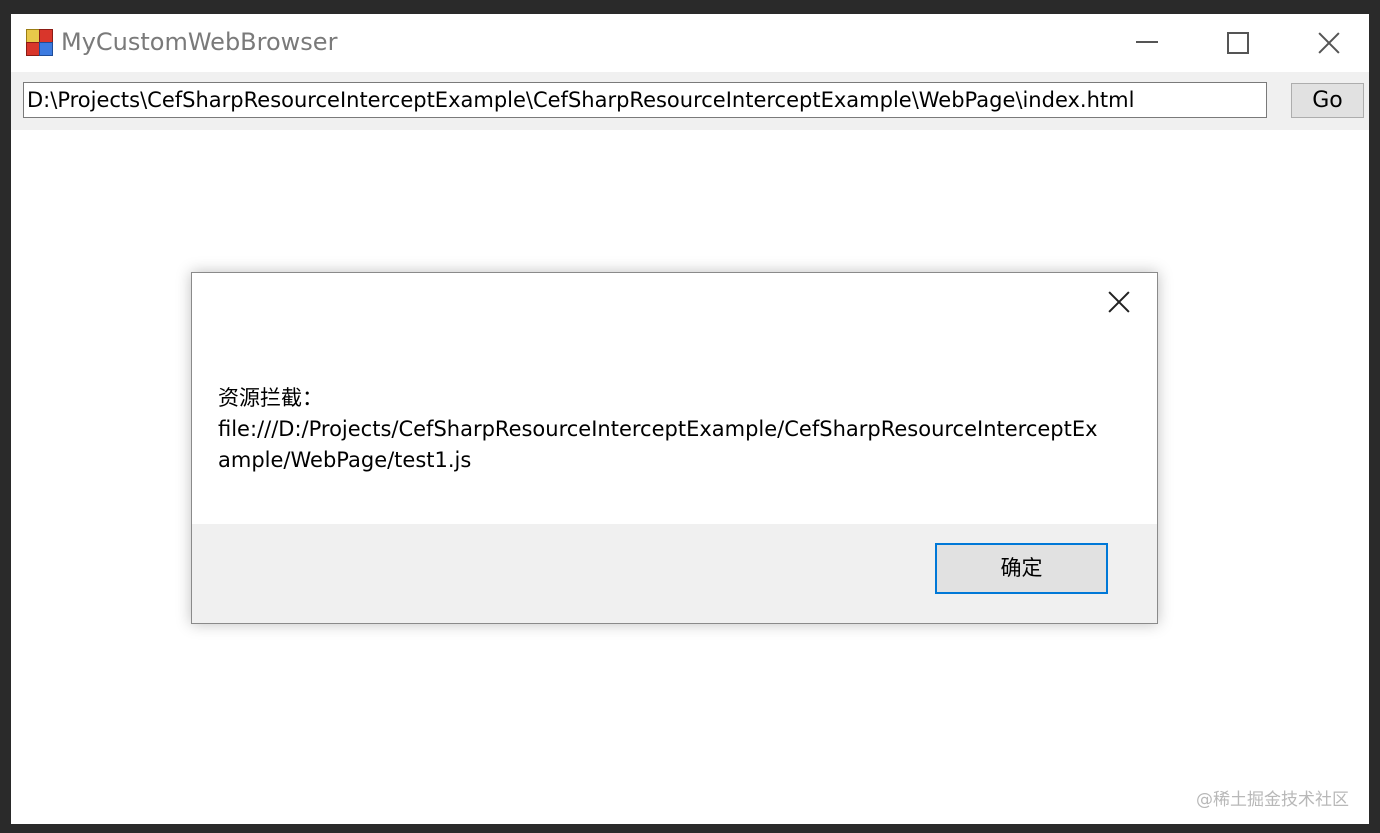 The width and height of the screenshot is (1380, 833). What do you see at coordinates (1119, 302) in the screenshot?
I see `dialog-close-button` at bounding box center [1119, 302].